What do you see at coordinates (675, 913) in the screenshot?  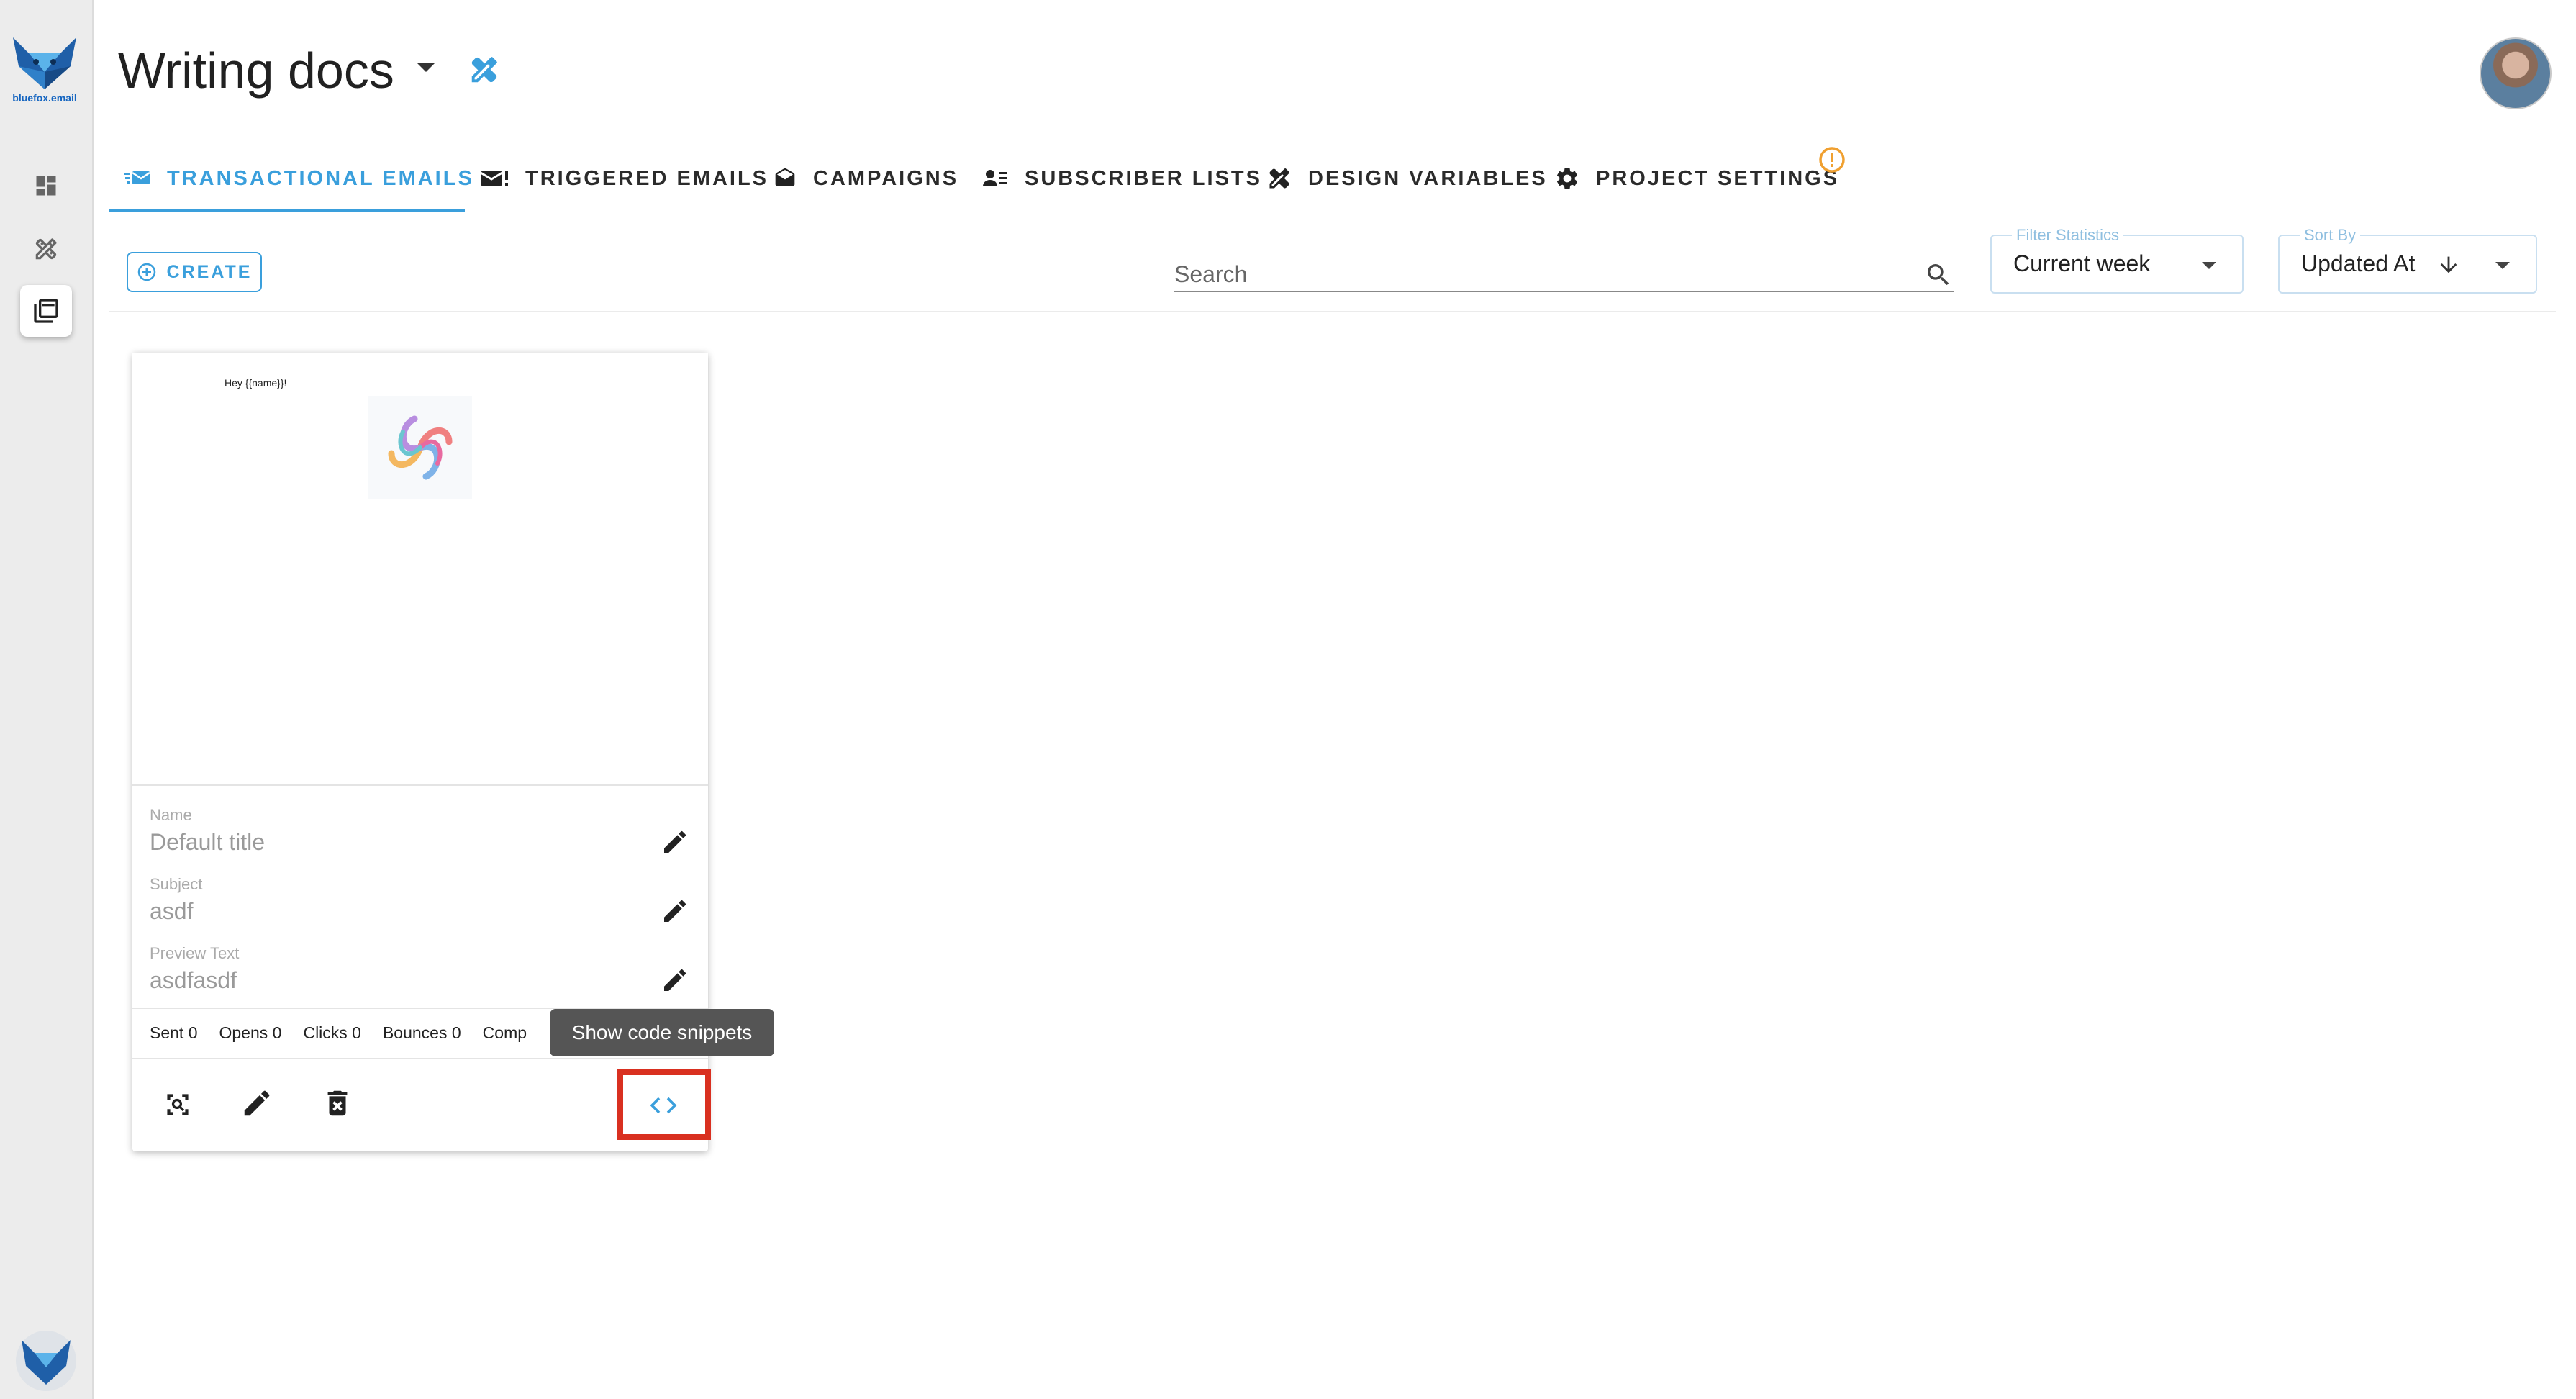 I see `edit-subject-pencil-icon` at bounding box center [675, 913].